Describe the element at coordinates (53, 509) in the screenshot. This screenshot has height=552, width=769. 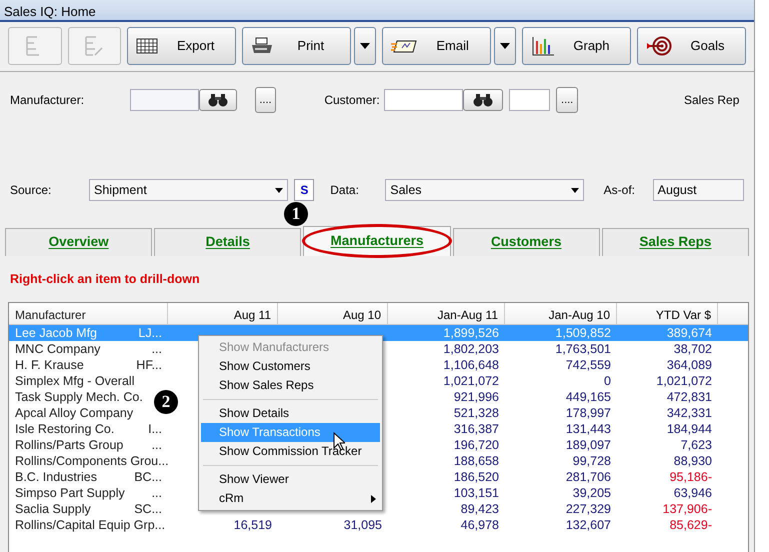
I see `table-cell: Saclia Supply` at that location.